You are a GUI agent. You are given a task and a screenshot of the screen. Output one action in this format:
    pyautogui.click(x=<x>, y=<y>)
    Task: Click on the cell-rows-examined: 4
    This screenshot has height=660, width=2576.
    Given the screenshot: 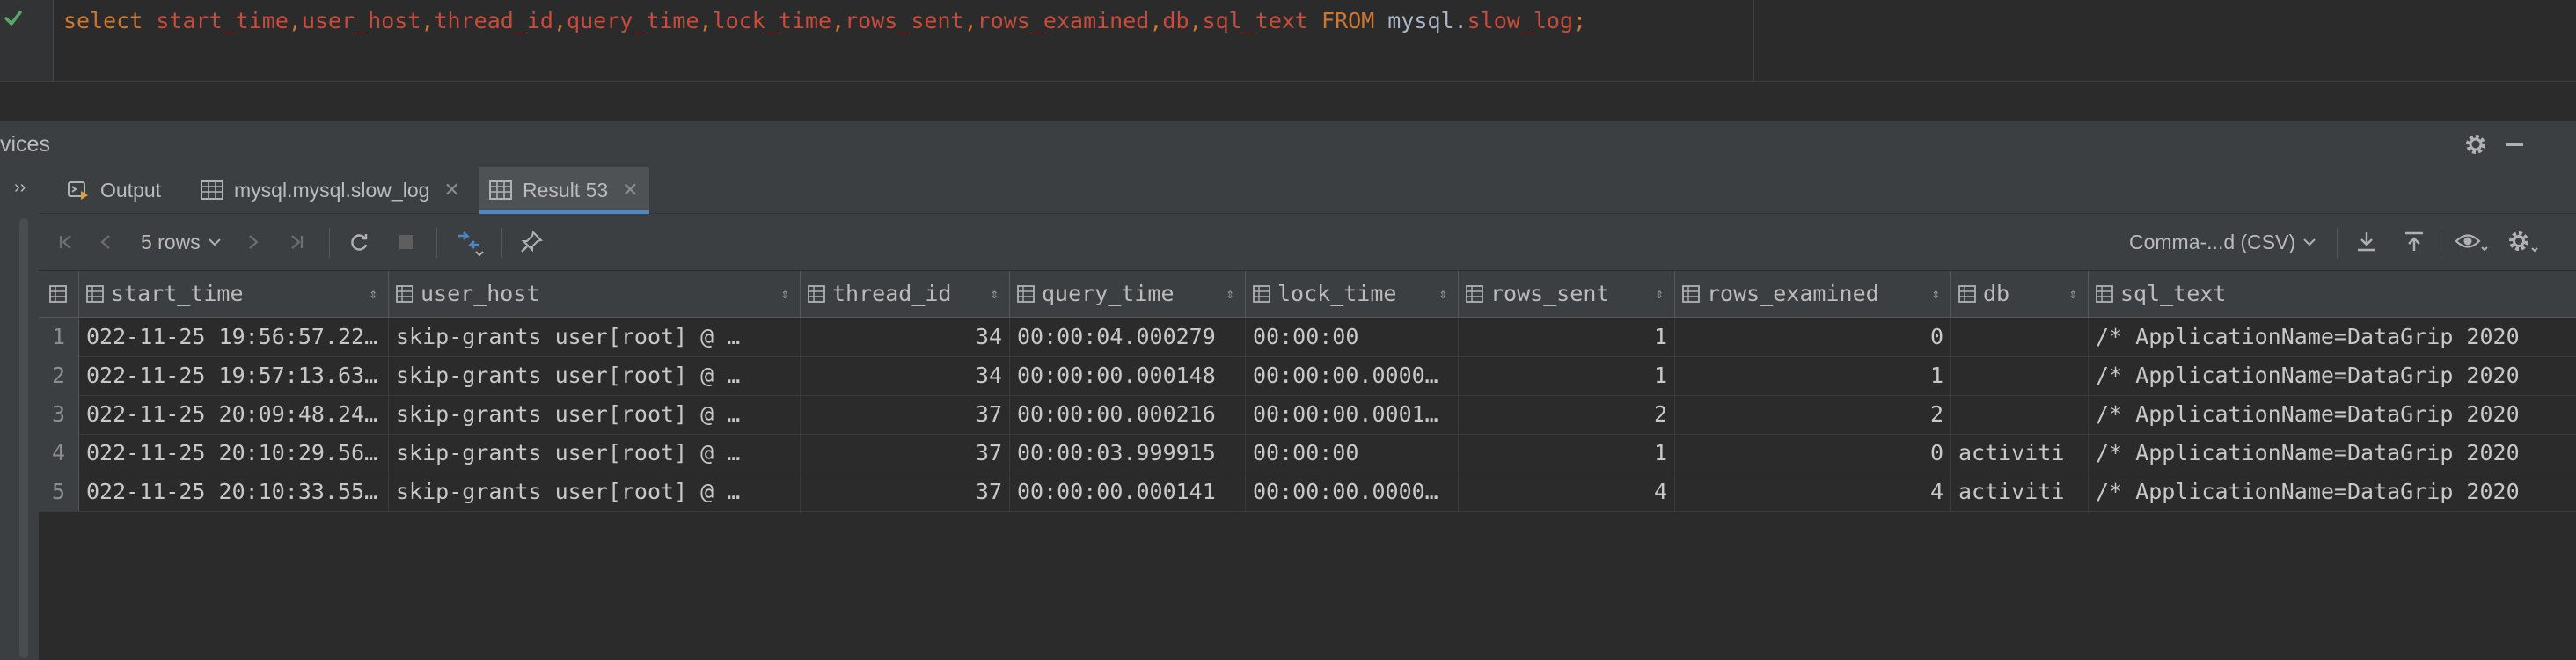 What is the action you would take?
    pyautogui.click(x=1813, y=492)
    